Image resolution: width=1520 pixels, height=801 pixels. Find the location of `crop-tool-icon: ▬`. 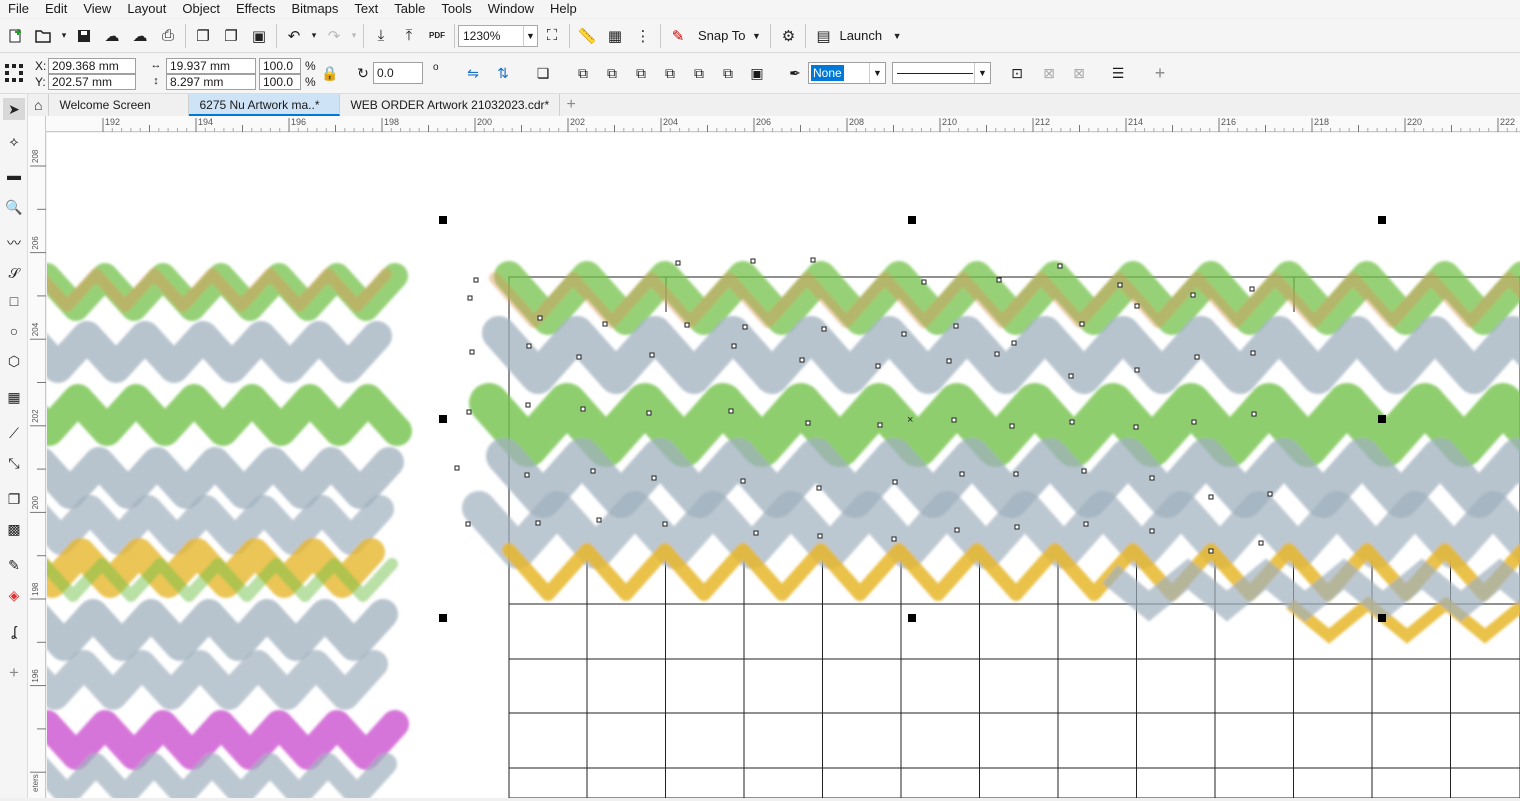

crop-tool-icon: ▬ is located at coordinates (14, 175).